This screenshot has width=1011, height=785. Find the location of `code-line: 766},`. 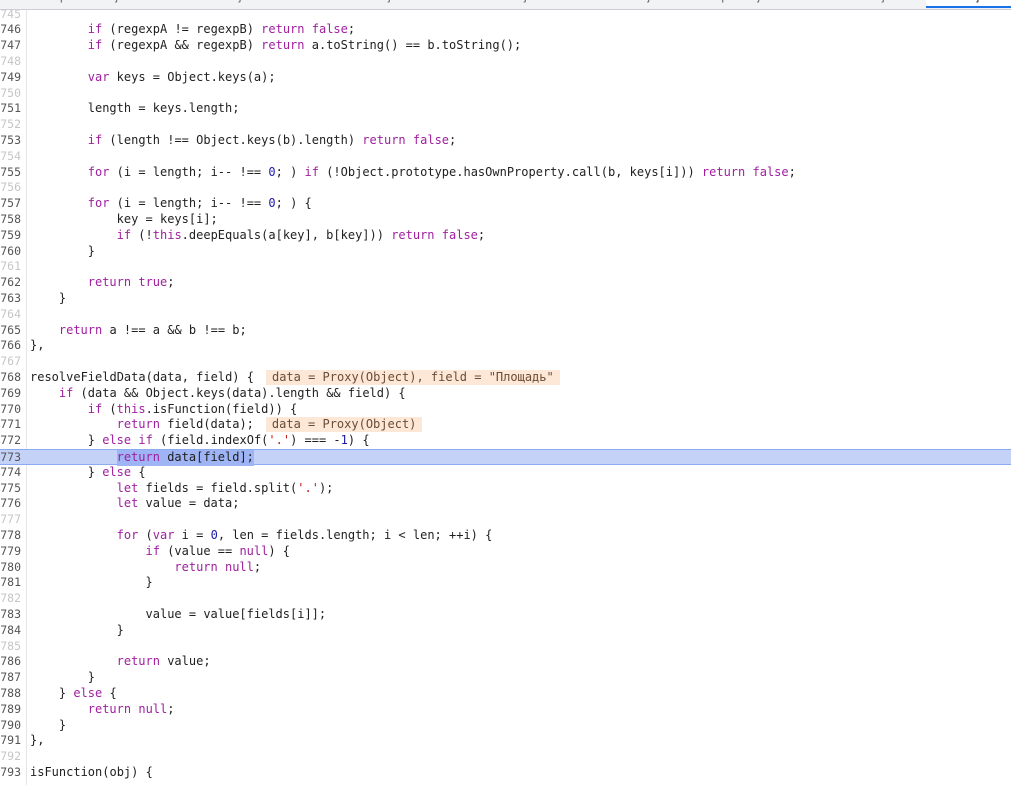

code-line: 766}, is located at coordinates (505, 346).